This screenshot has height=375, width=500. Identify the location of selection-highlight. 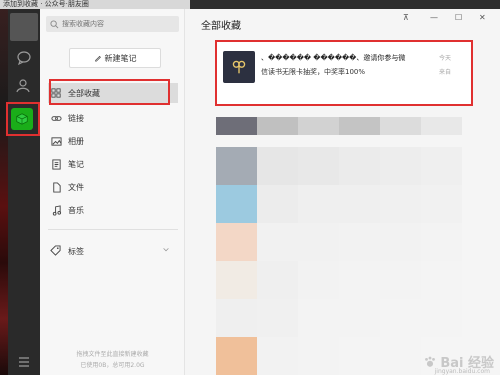
(109, 92).